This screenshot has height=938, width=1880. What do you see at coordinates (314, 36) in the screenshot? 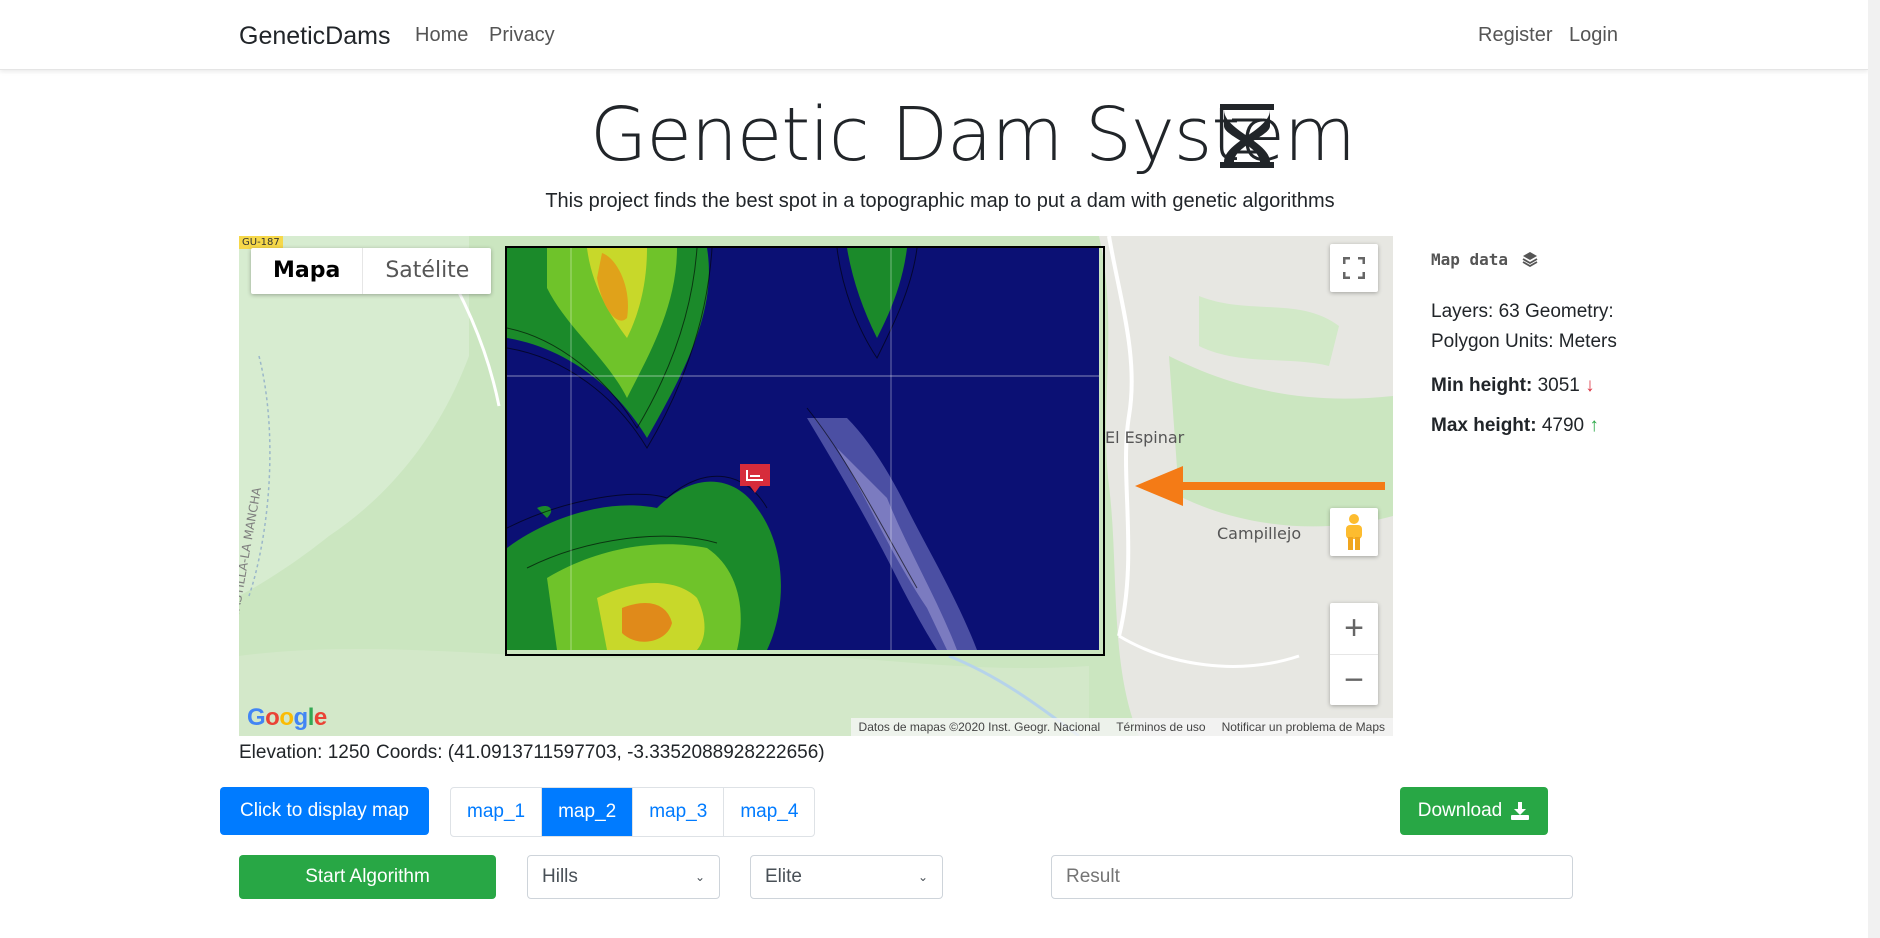
I see `brand-link: GeneticDams` at bounding box center [314, 36].